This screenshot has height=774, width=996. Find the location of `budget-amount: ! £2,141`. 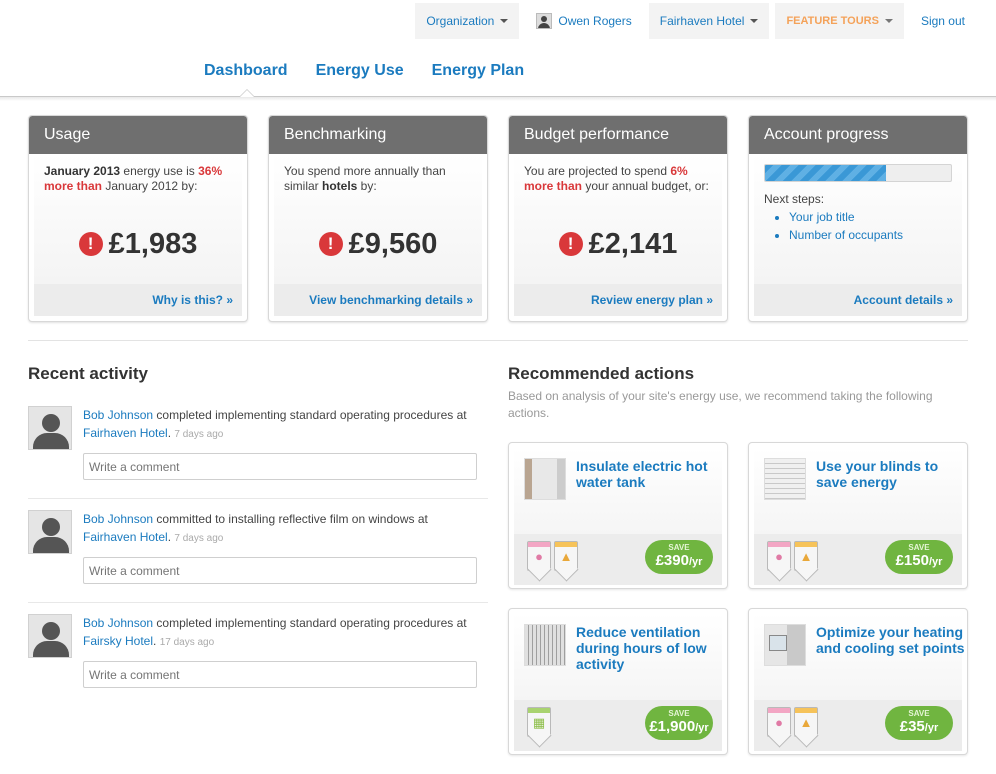

budget-amount: ! £2,141 is located at coordinates (618, 244).